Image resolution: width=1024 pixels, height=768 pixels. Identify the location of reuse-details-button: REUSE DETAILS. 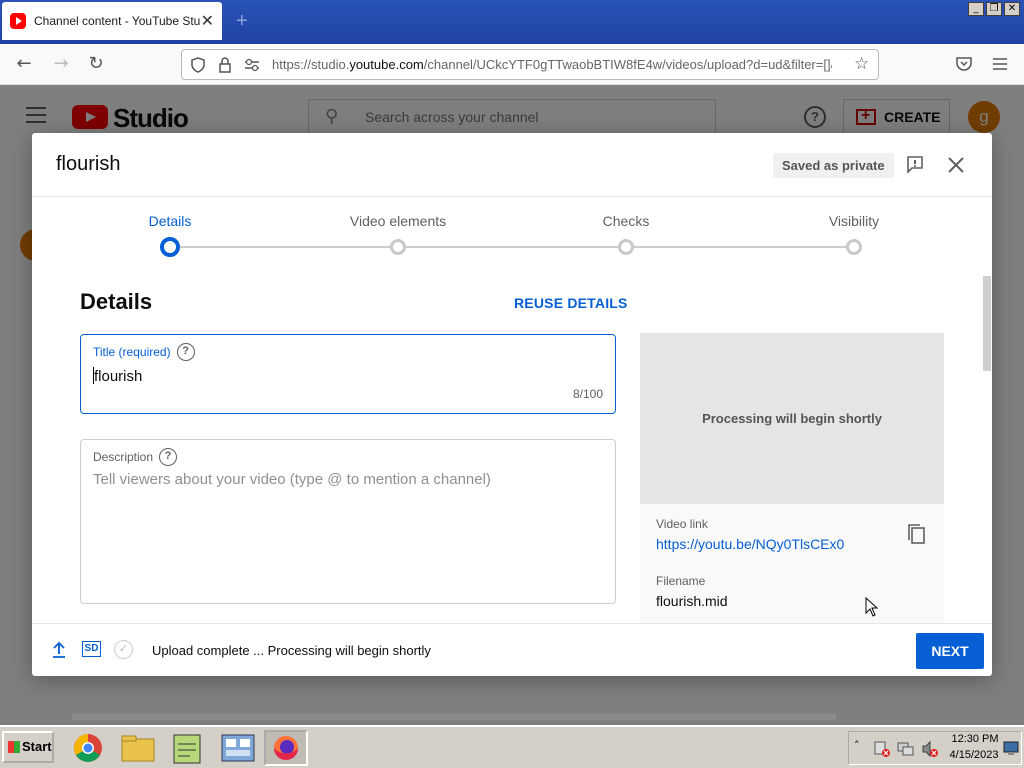
(571, 303).